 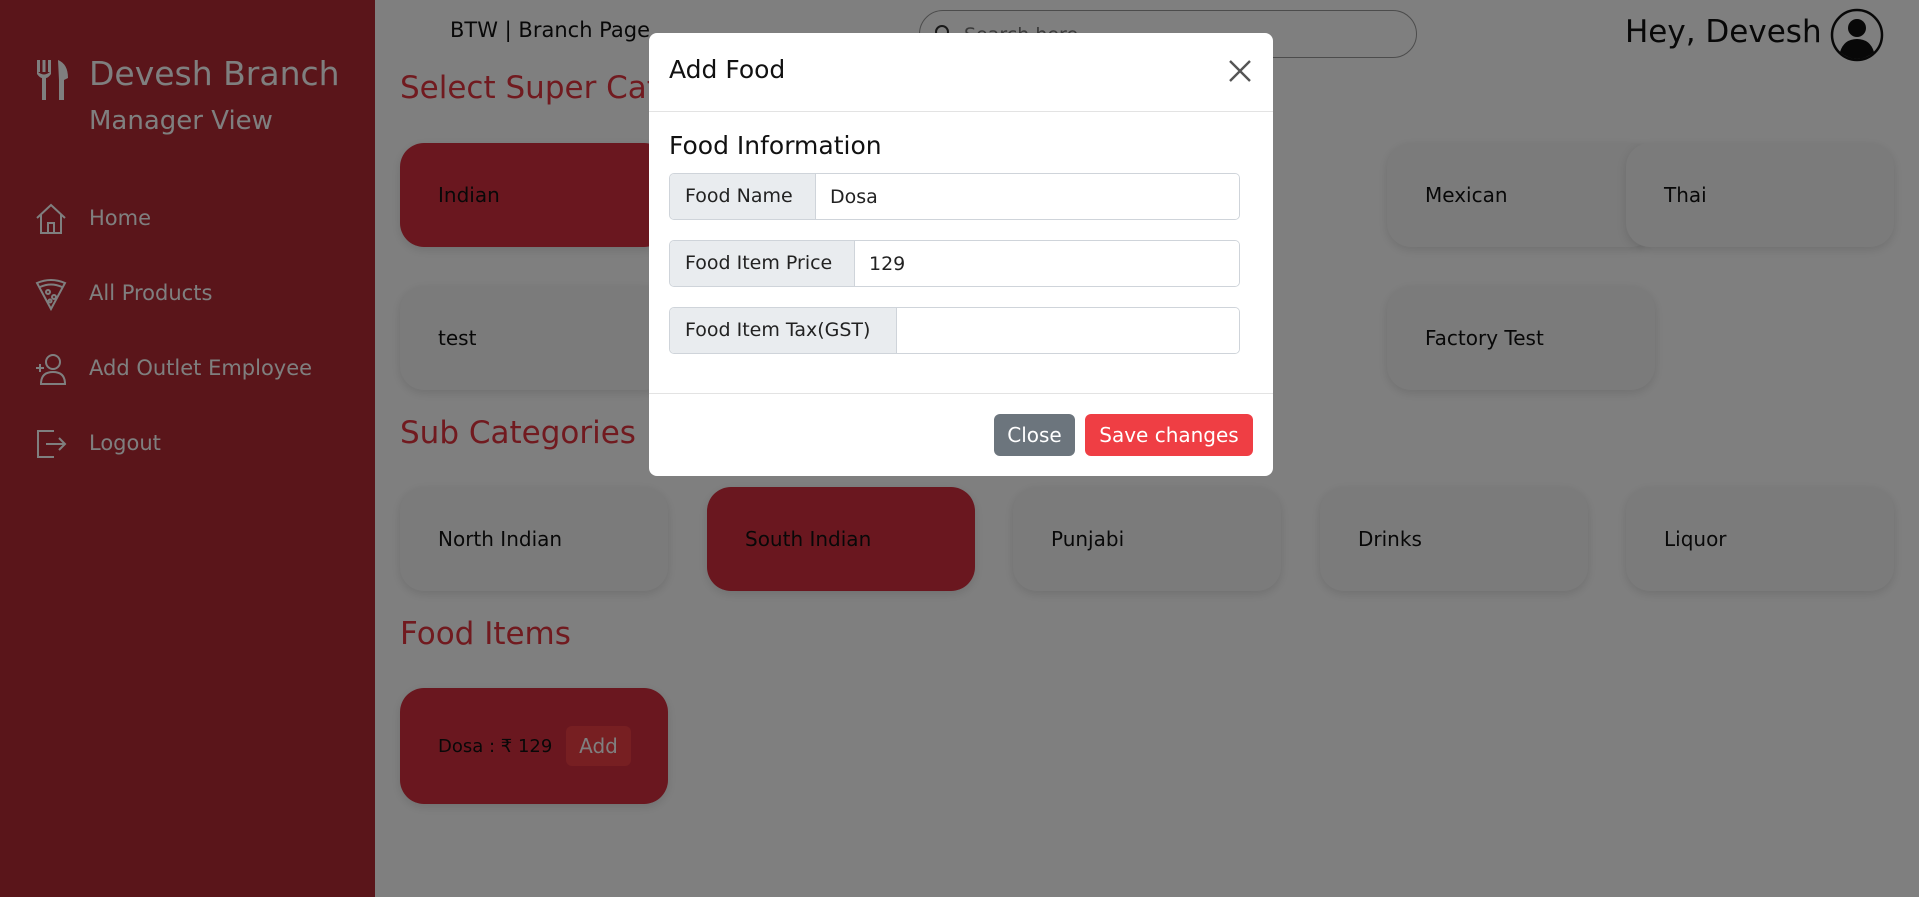 I want to click on food-name-group: Food Name, so click(x=954, y=196).